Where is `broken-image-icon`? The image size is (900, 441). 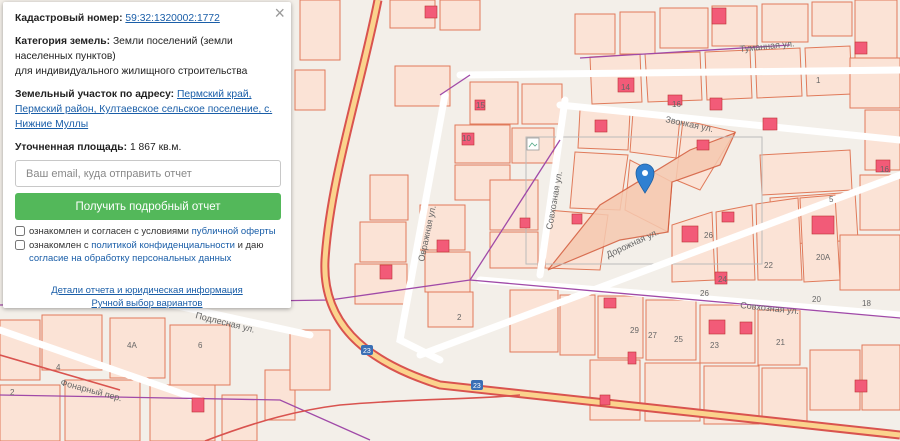 broken-image-icon is located at coordinates (533, 144).